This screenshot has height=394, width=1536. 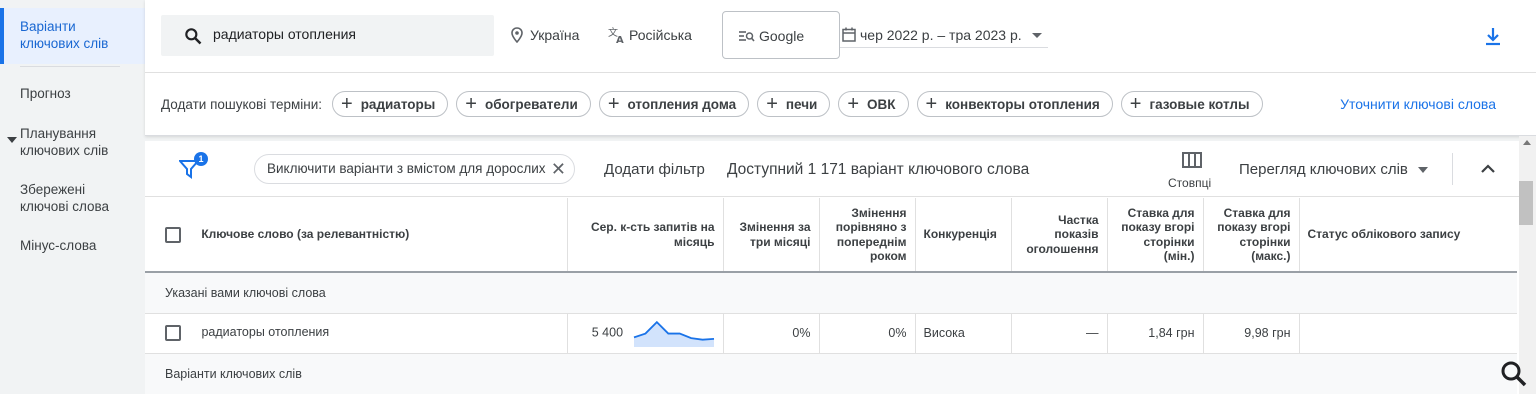 I want to click on group-label: Варіанти ключових слів, so click(x=831, y=373).